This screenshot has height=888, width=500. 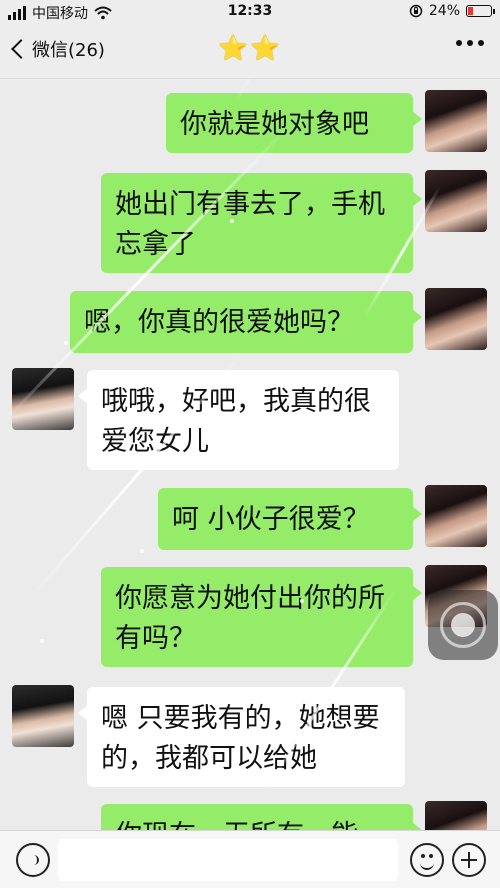 What do you see at coordinates (261, 617) in the screenshot?
I see `message-bubble-outgoing: 你愿意为她付出你的所有吗？` at bounding box center [261, 617].